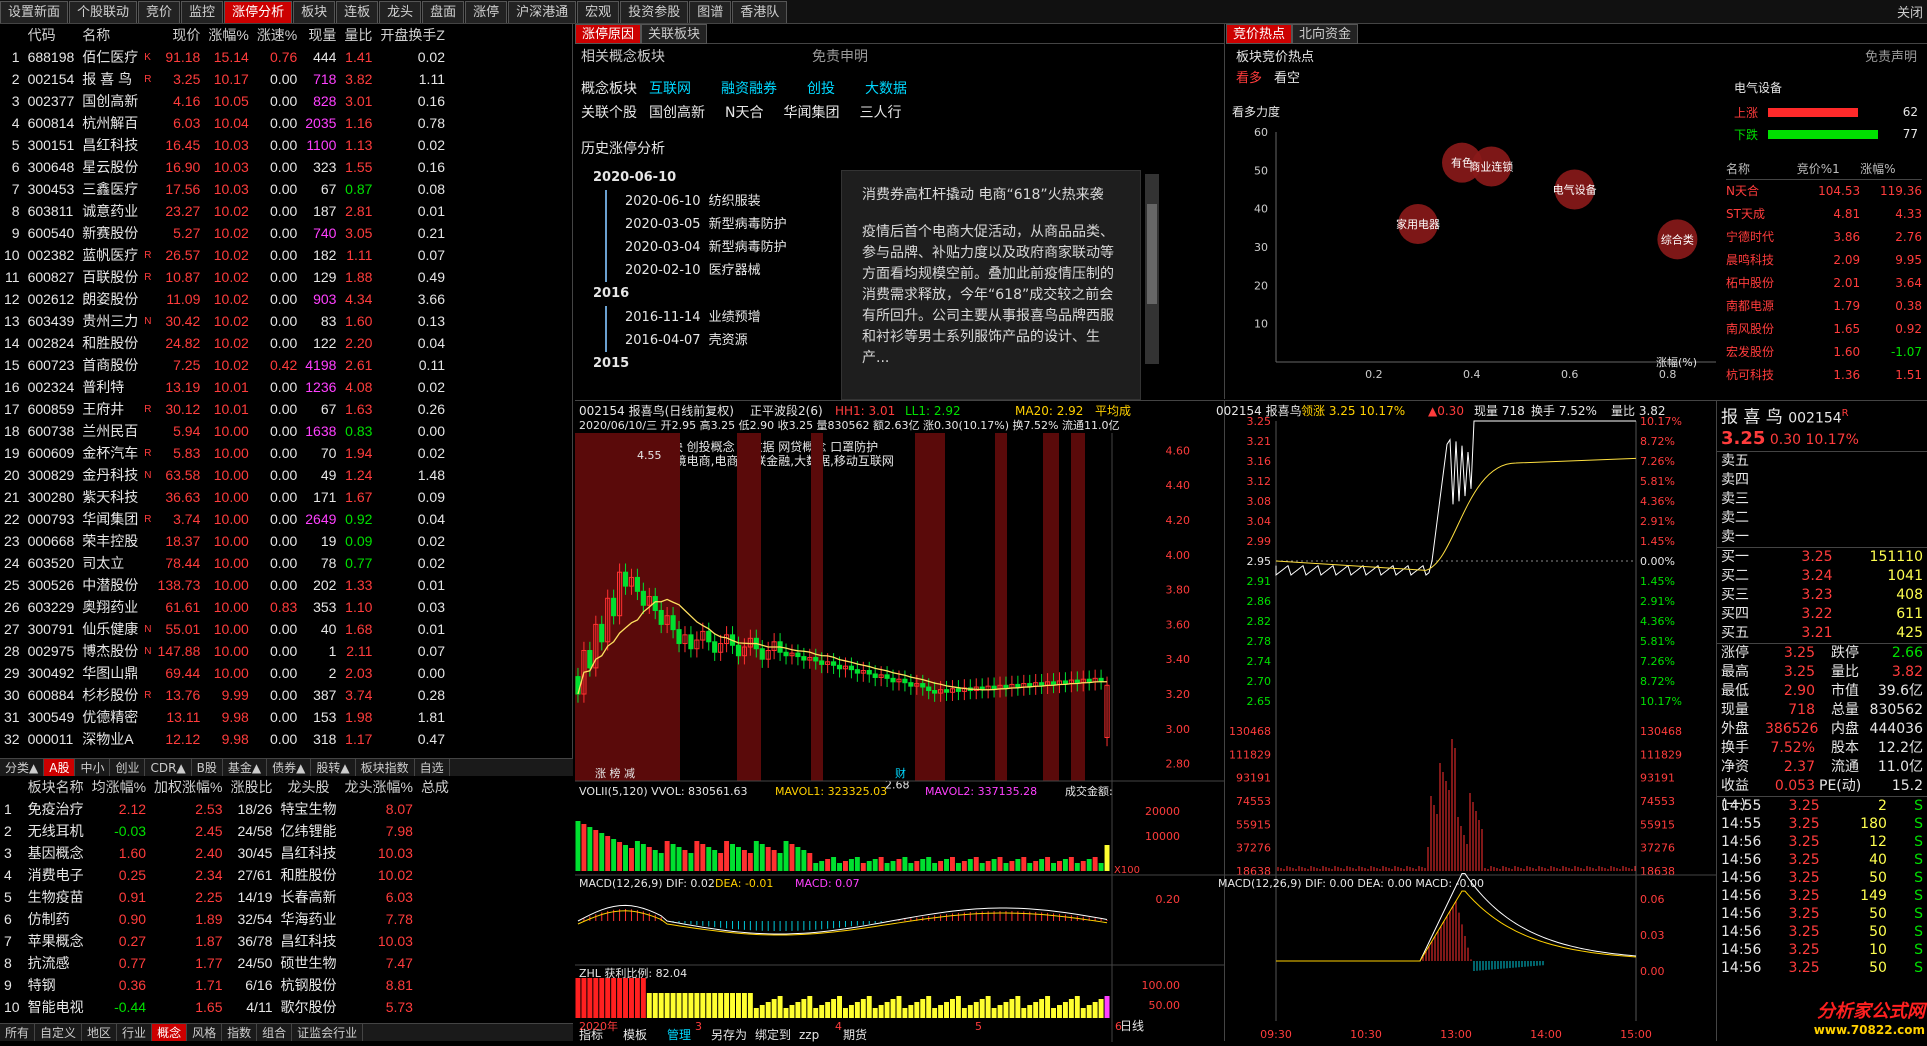 The height and width of the screenshot is (1046, 1927). What do you see at coordinates (880, 113) in the screenshot?
I see `related-stock: 三人行` at bounding box center [880, 113].